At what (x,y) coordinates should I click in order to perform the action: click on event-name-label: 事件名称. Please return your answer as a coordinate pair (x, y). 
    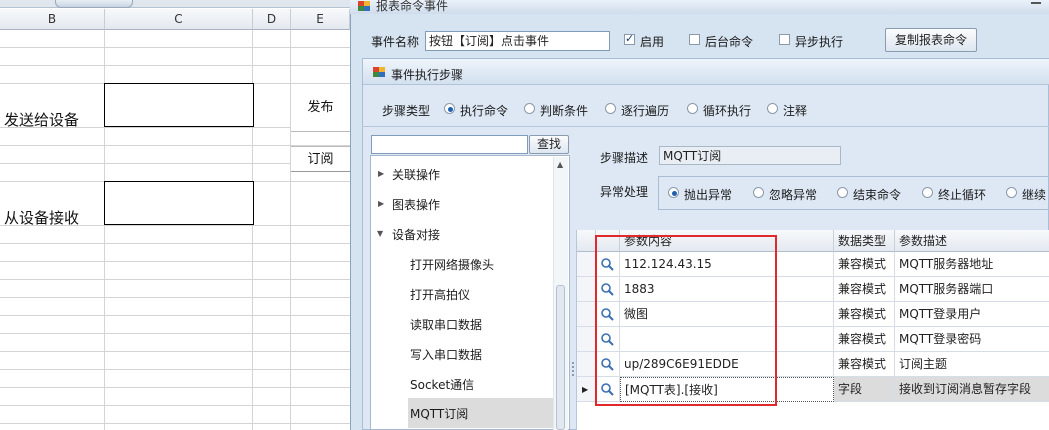
    Looking at the image, I should click on (395, 42).